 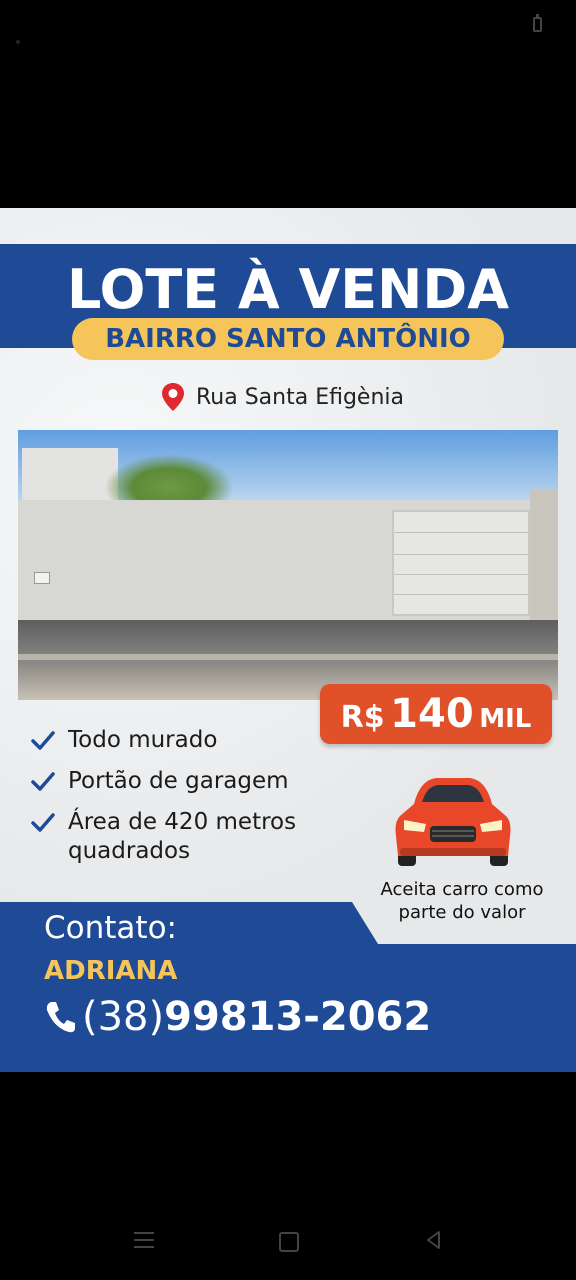 I want to click on menu-icon, so click(x=144, y=1240).